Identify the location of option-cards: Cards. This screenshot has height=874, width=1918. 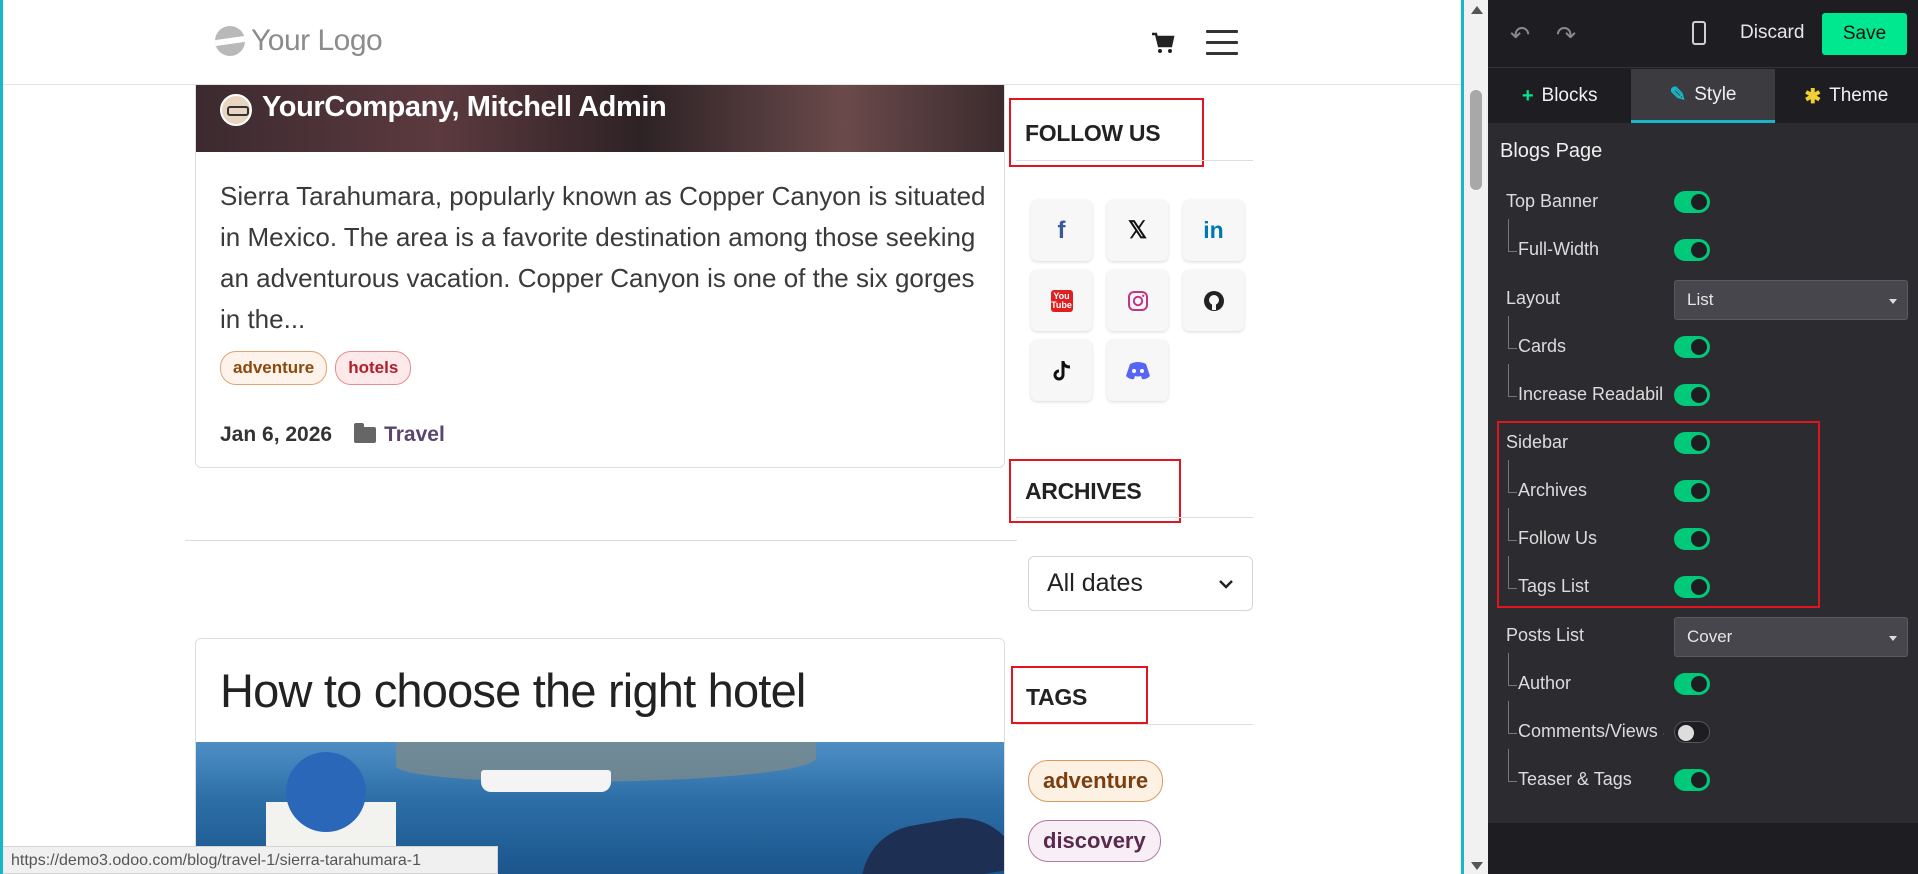
(1703, 342).